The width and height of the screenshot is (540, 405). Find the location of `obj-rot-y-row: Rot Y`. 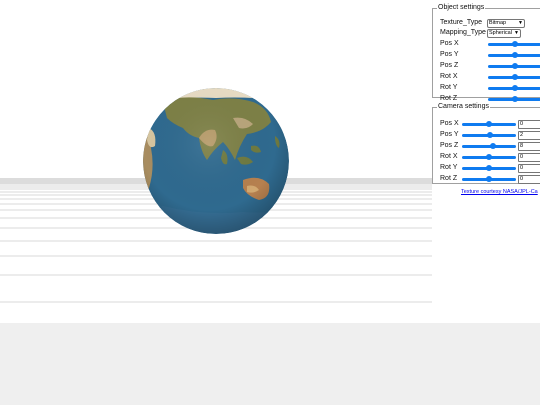

obj-rot-y-row: Rot Y is located at coordinates (490, 88).